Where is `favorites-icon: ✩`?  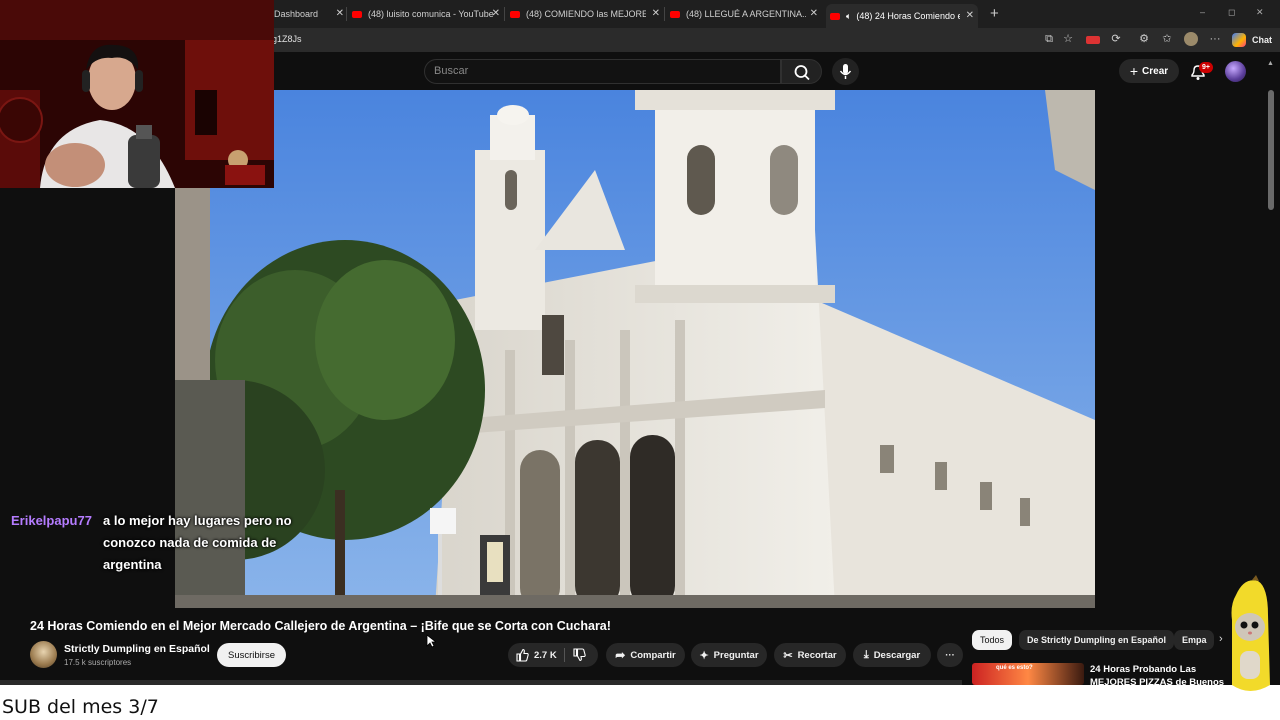
favorites-icon: ✩ is located at coordinates (1167, 39).